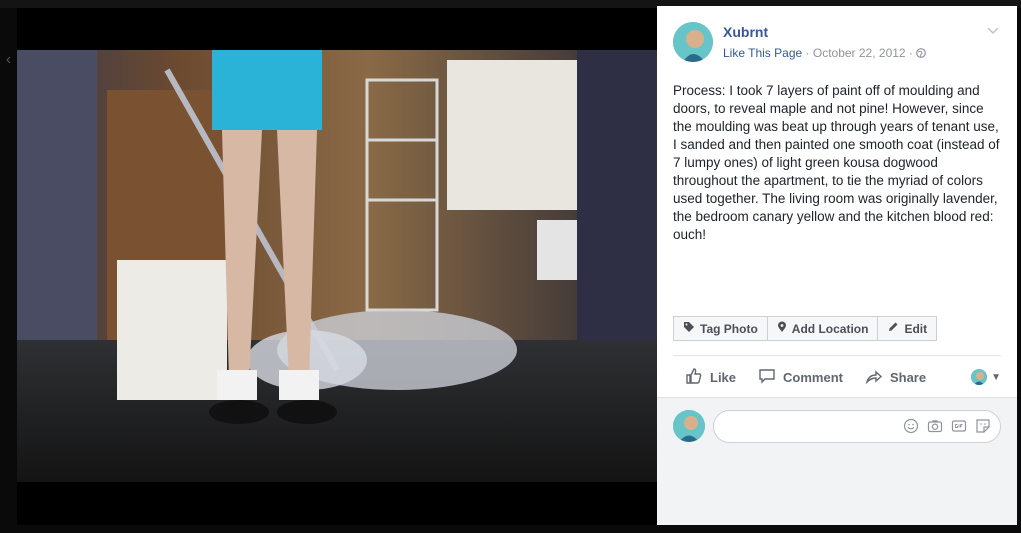  Describe the element at coordinates (996, 377) in the screenshot. I see `caret-down-icon: ▼` at that location.